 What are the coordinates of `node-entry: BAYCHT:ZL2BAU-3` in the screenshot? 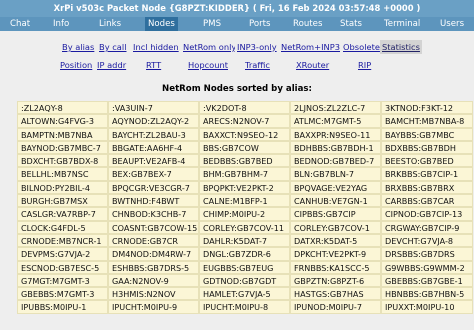 It's located at (153, 134).